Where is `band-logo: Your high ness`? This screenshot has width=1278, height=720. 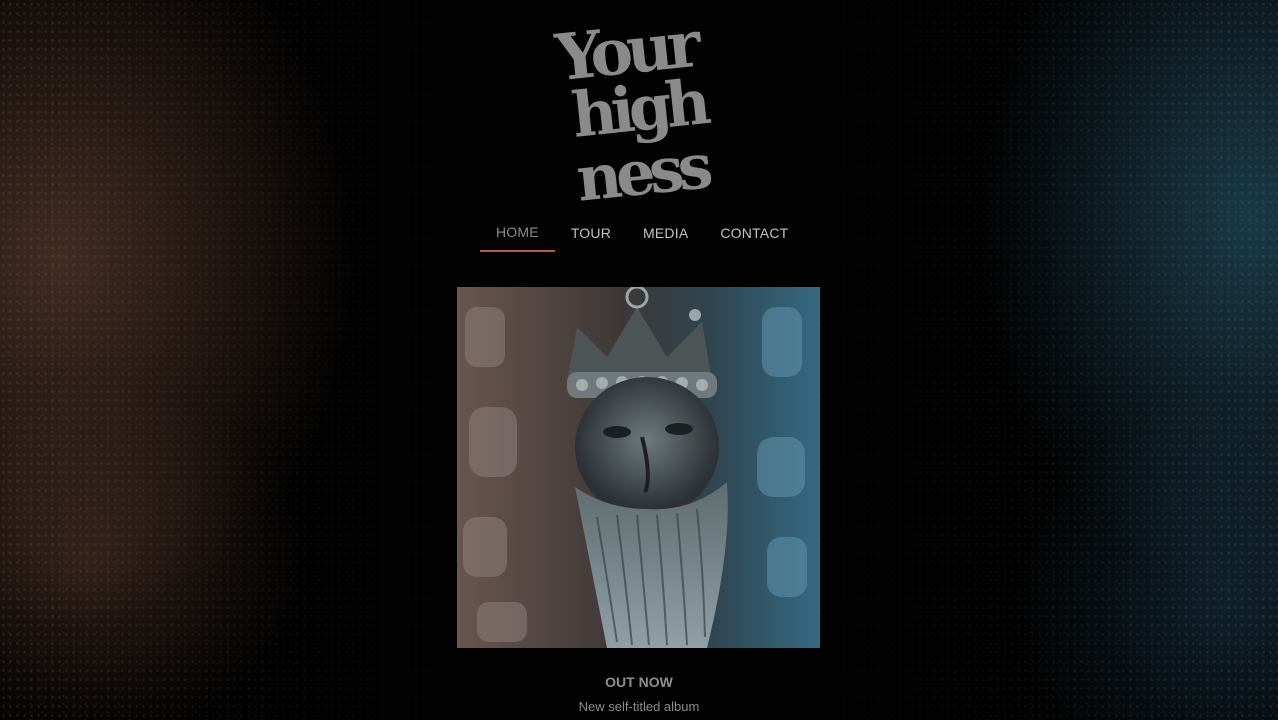
band-logo: Your high ness is located at coordinates (640, 110).